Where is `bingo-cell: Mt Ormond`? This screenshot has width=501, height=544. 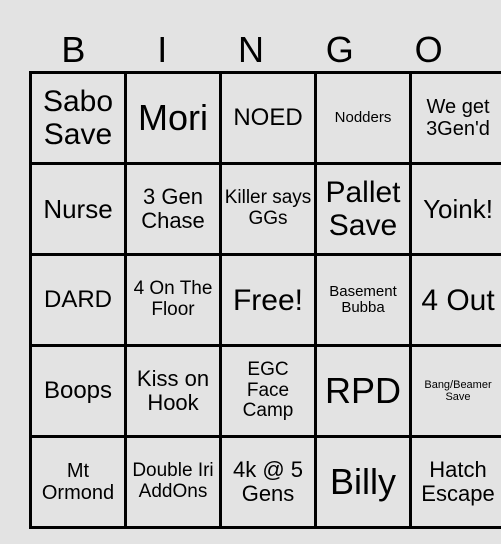
bingo-cell: Mt Ormond is located at coordinates (78, 482).